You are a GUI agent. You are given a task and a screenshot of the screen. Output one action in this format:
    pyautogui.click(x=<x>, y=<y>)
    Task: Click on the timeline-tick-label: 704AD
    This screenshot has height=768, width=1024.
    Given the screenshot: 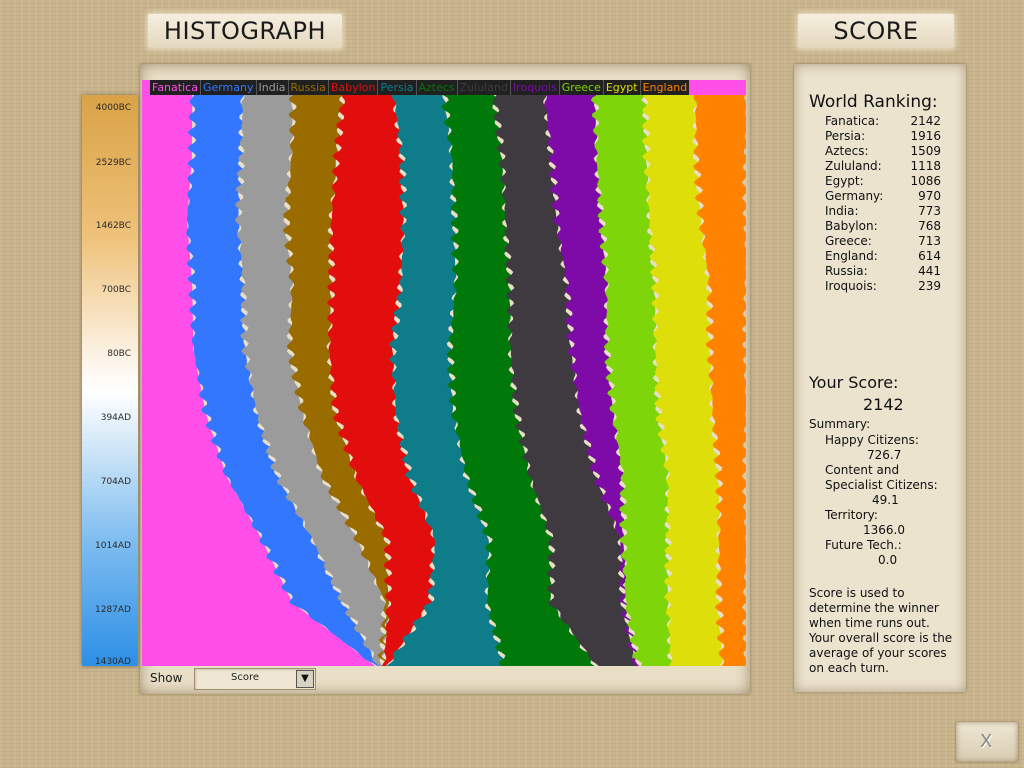 What is the action you would take?
    pyautogui.click(x=115, y=482)
    